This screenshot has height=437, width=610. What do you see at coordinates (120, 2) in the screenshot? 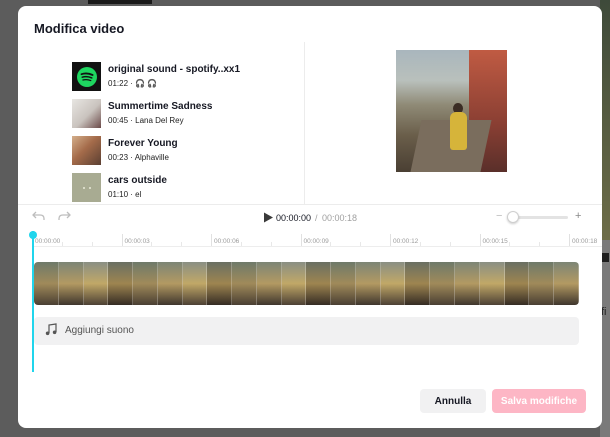
I see `background-topbar` at bounding box center [120, 2].